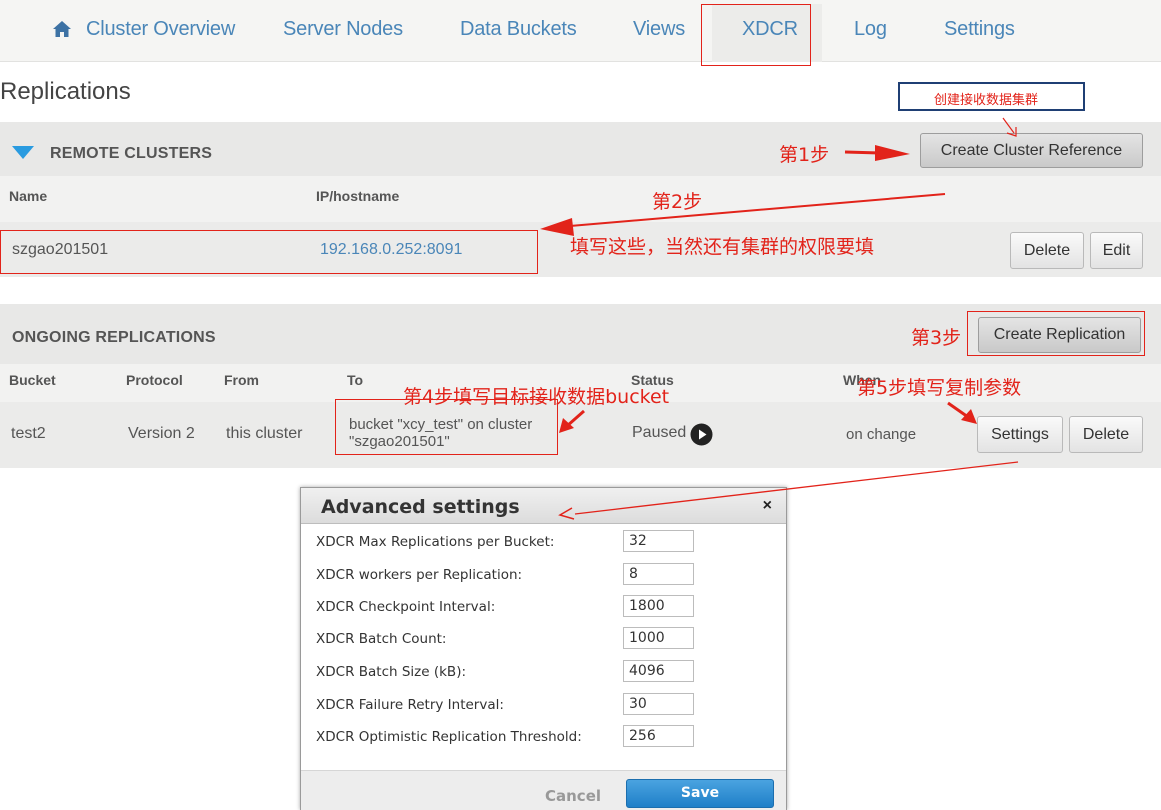 This screenshot has width=1161, height=810. I want to click on col-name: Name, so click(28, 196).